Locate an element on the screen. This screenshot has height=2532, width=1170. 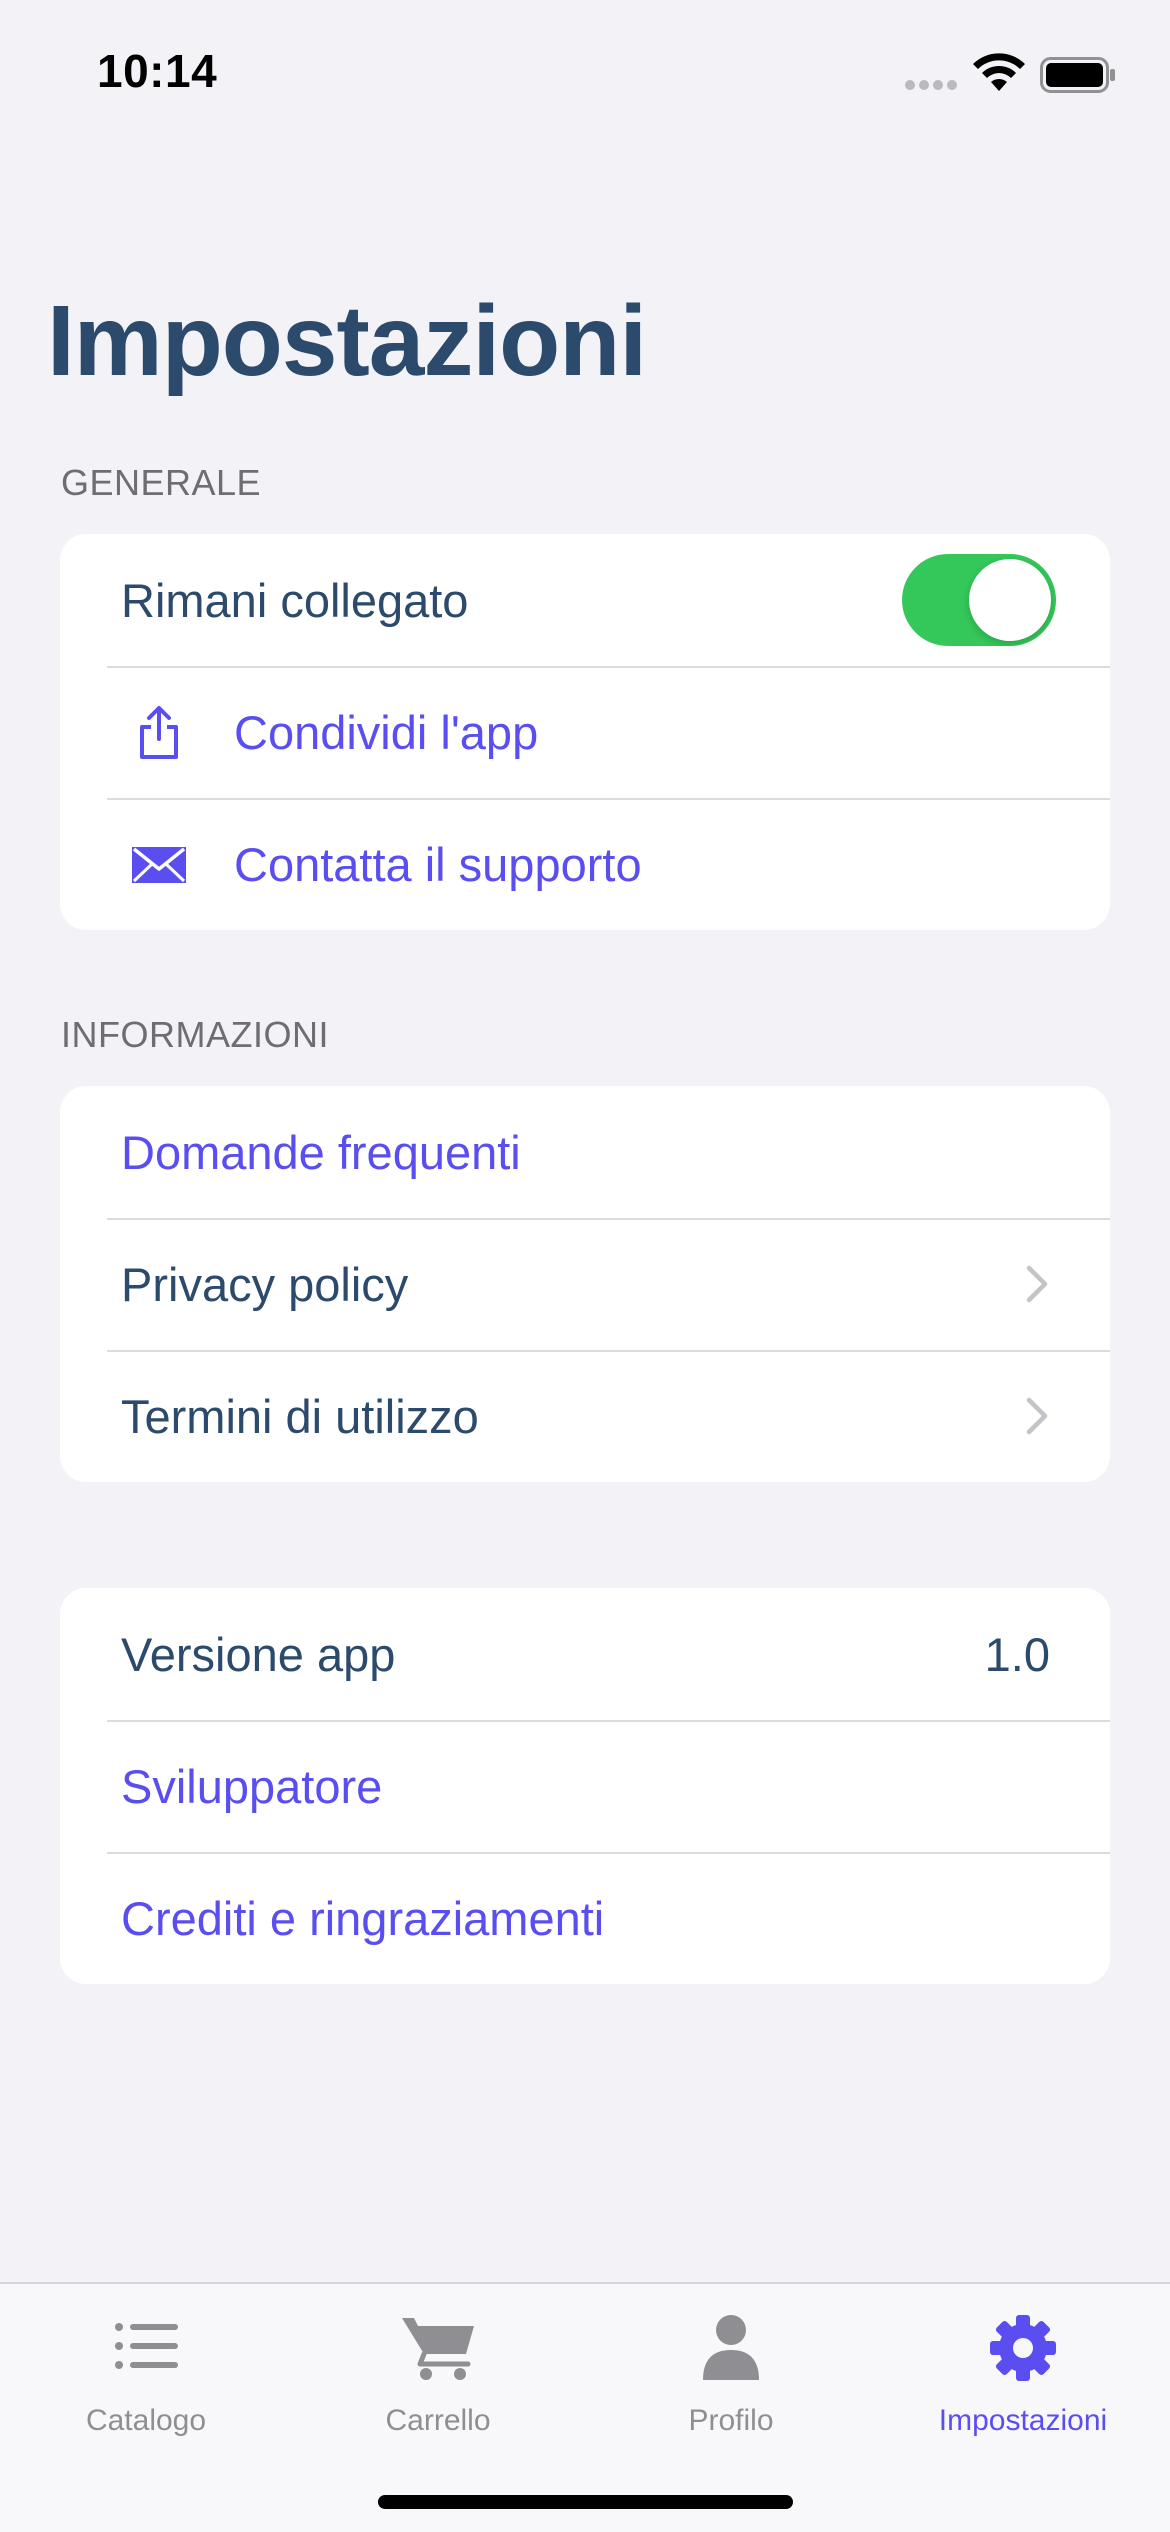
gear-icon is located at coordinates (1023, 2348).